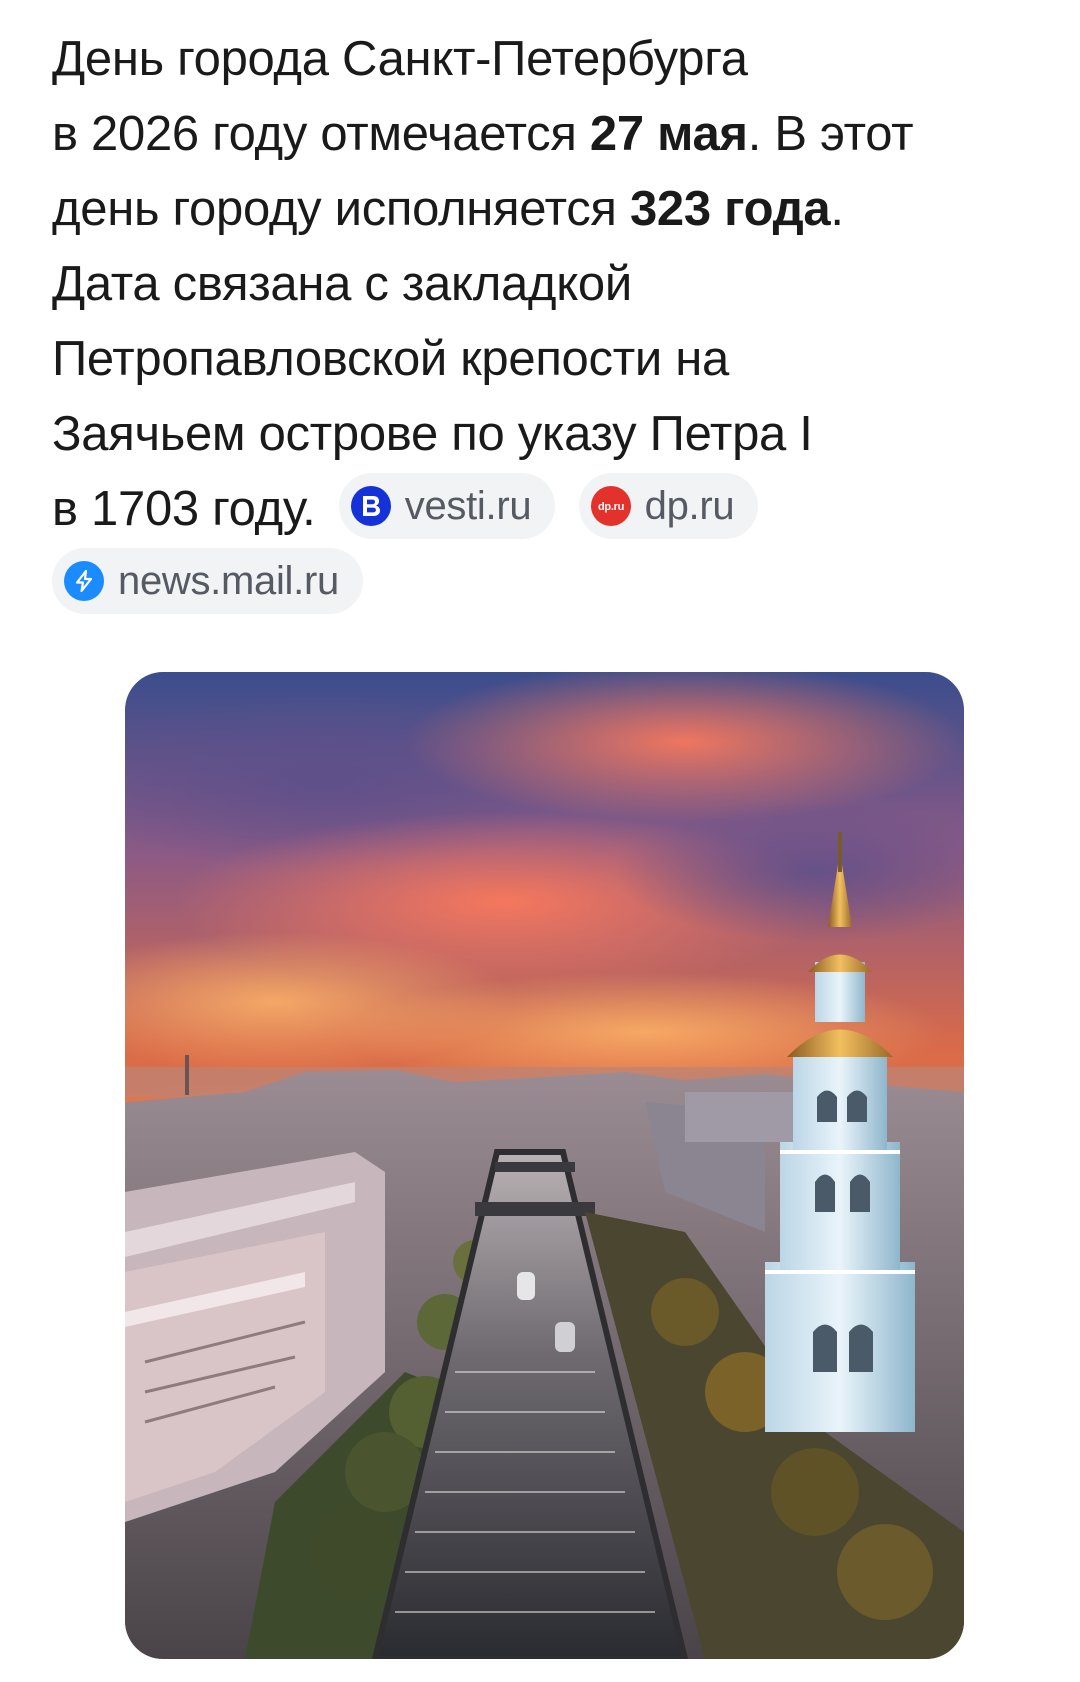  I want to click on answer-line-1: День города Санкт-Петербурга, so click(400, 59).